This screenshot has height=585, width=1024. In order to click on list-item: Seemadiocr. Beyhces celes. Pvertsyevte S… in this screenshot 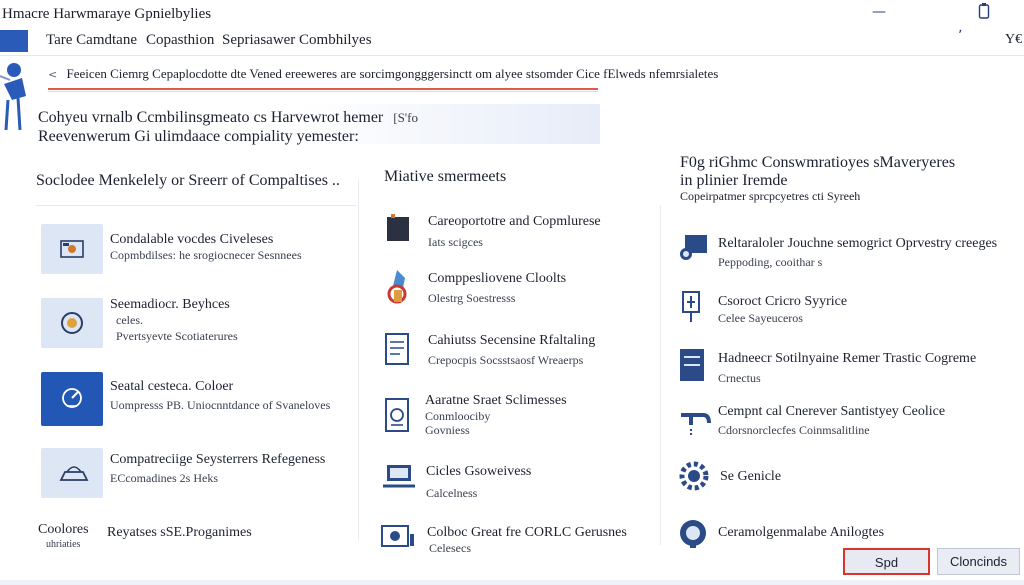, I will do `click(174, 320)`.